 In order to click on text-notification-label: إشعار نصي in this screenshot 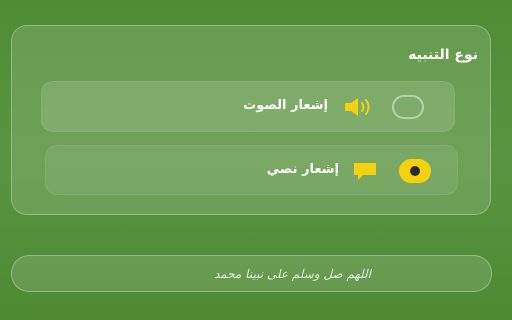, I will do `click(302, 169)`.